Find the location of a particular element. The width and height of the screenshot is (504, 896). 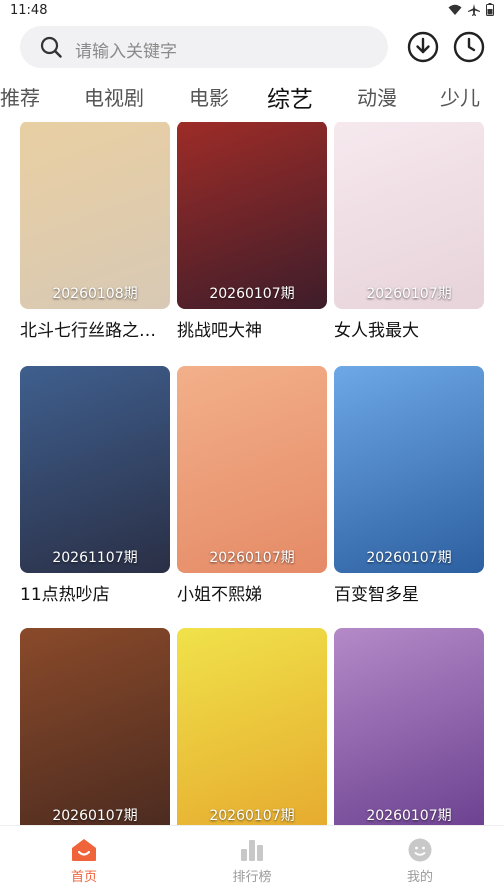

airplane-icon is located at coordinates (474, 9).